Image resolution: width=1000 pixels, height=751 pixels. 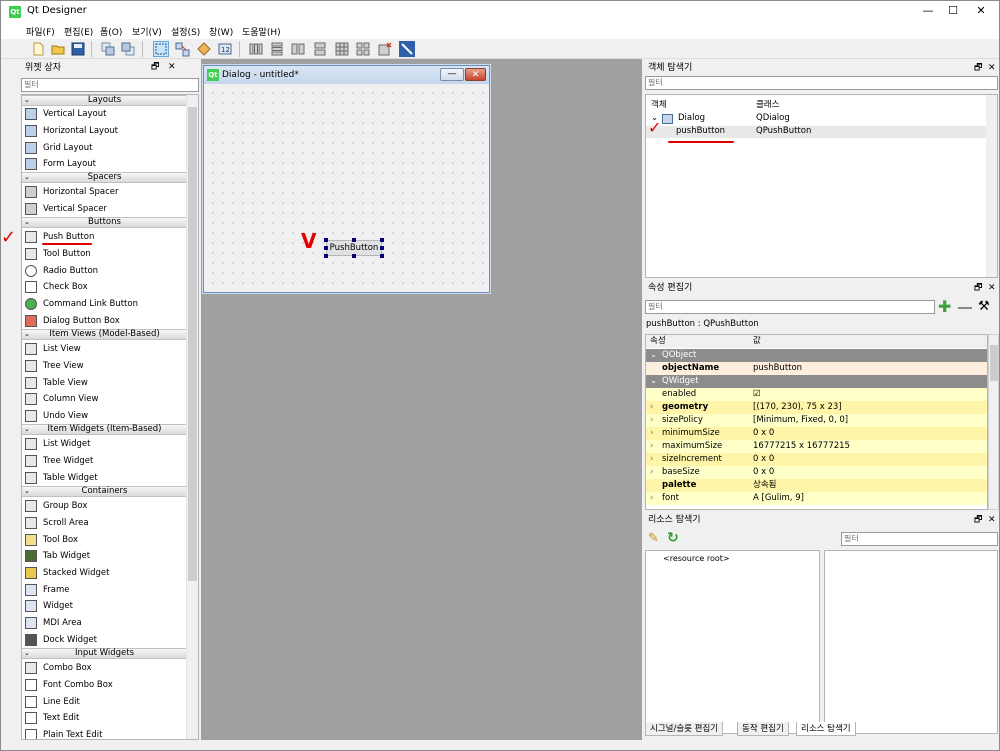 I want to click on widget-item-column-view: Column View, so click(x=104, y=399).